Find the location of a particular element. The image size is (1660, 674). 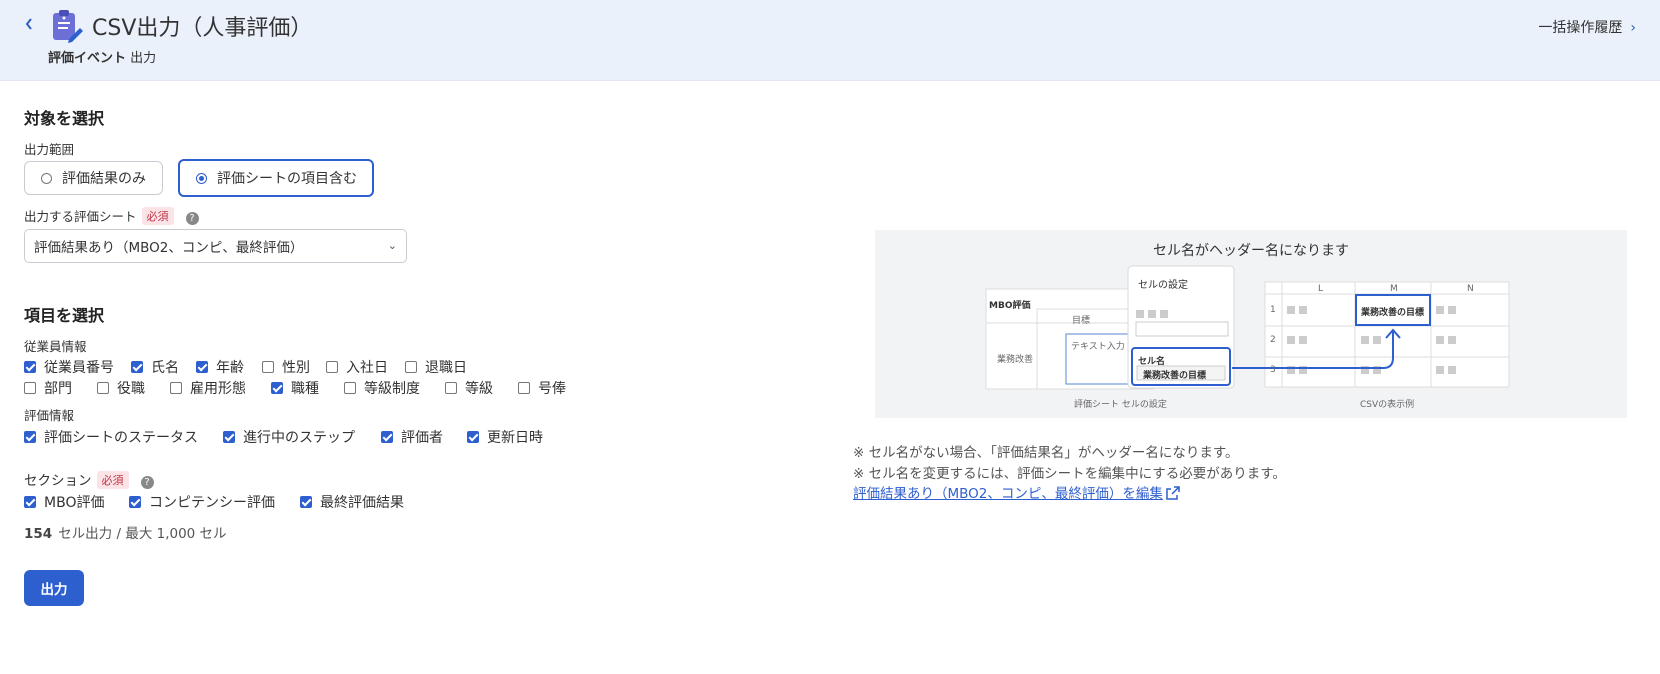

output-button: 出力 is located at coordinates (54, 588).